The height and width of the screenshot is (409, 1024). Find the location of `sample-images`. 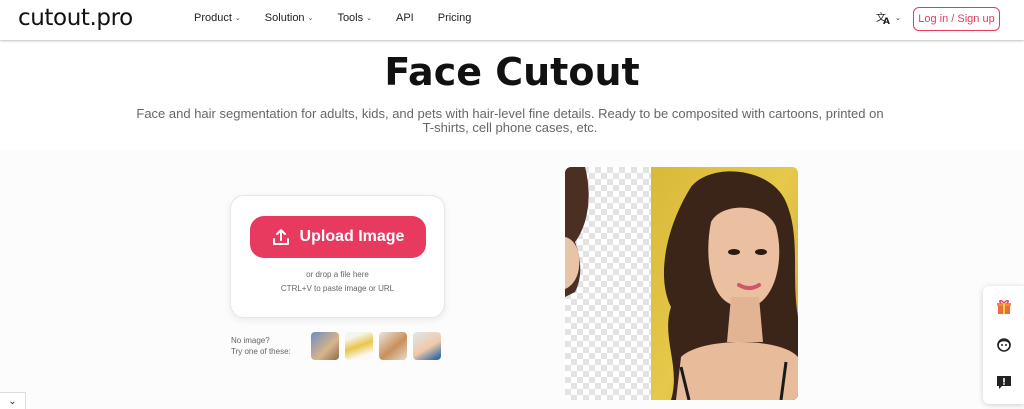

sample-images is located at coordinates (376, 346).